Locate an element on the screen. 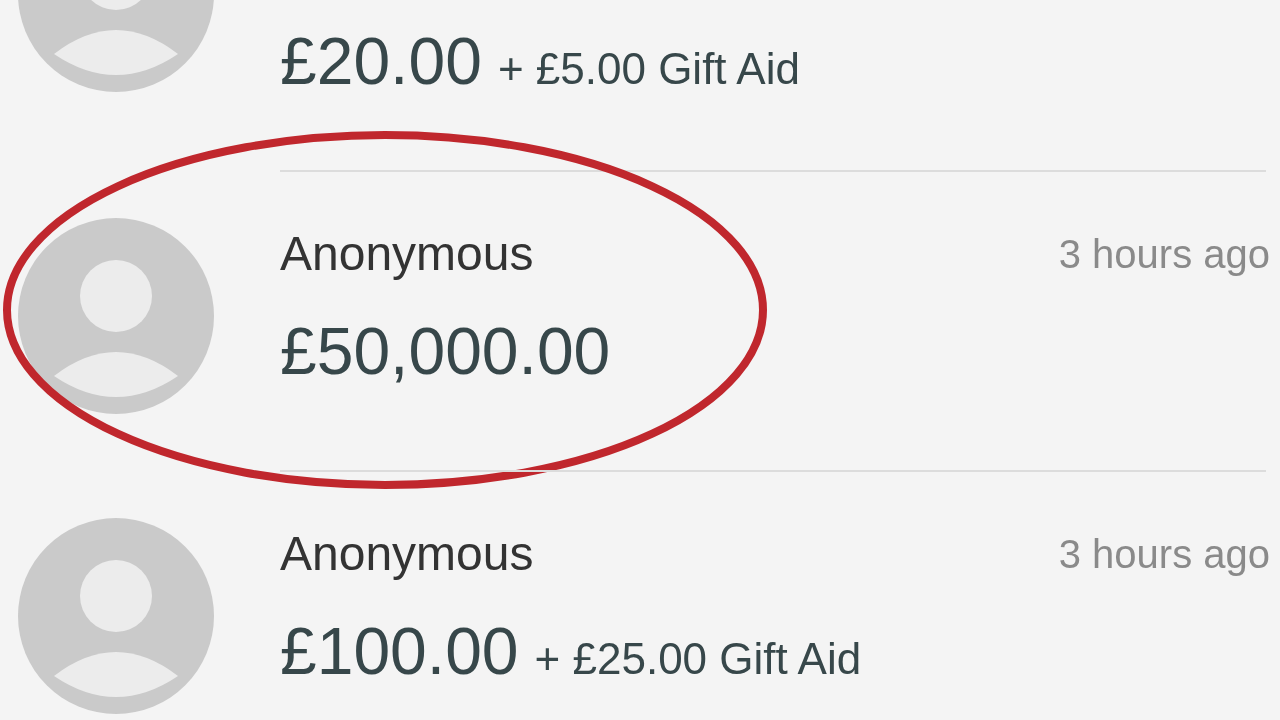  donation-amount: £50,000.00 is located at coordinates (445, 351).